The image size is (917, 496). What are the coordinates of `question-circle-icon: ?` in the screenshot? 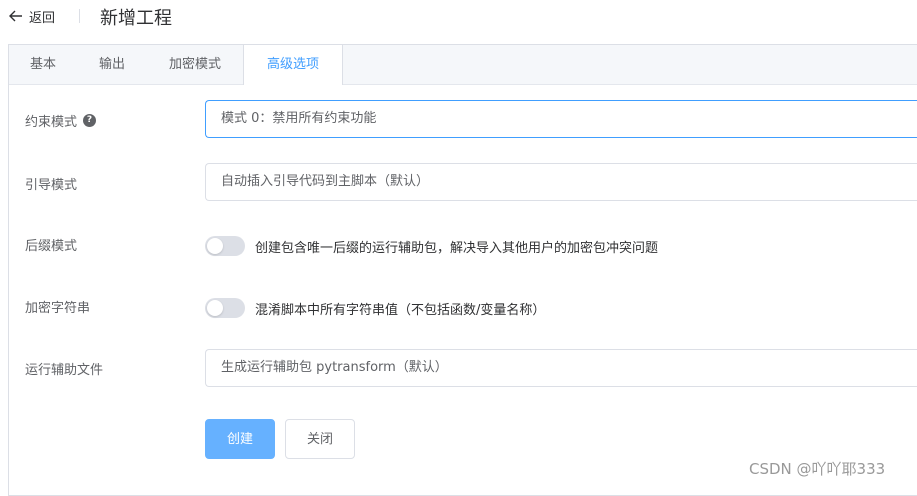 It's located at (90, 120).